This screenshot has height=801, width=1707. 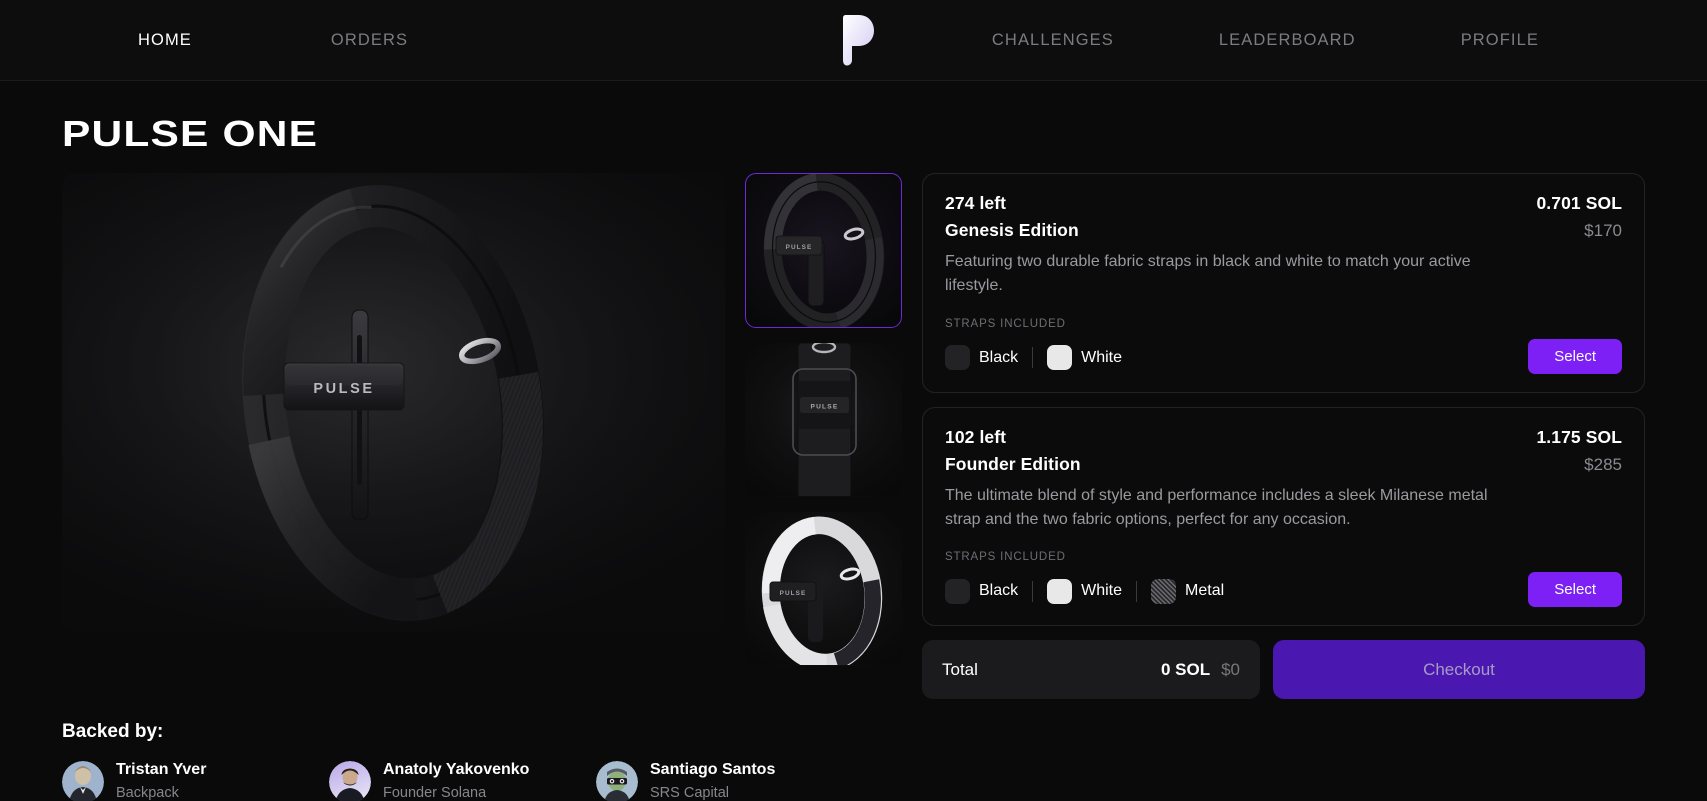 I want to click on backer-org: SRS Capital, so click(x=689, y=792).